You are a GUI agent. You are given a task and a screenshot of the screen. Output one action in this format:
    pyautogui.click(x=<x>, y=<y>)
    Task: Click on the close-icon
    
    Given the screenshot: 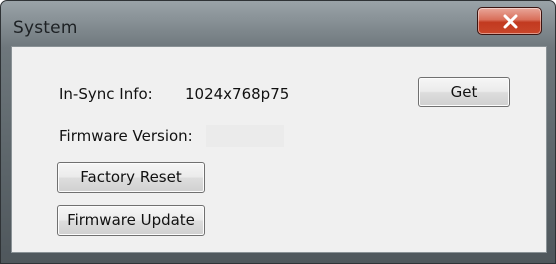 What is the action you would take?
    pyautogui.click(x=510, y=21)
    